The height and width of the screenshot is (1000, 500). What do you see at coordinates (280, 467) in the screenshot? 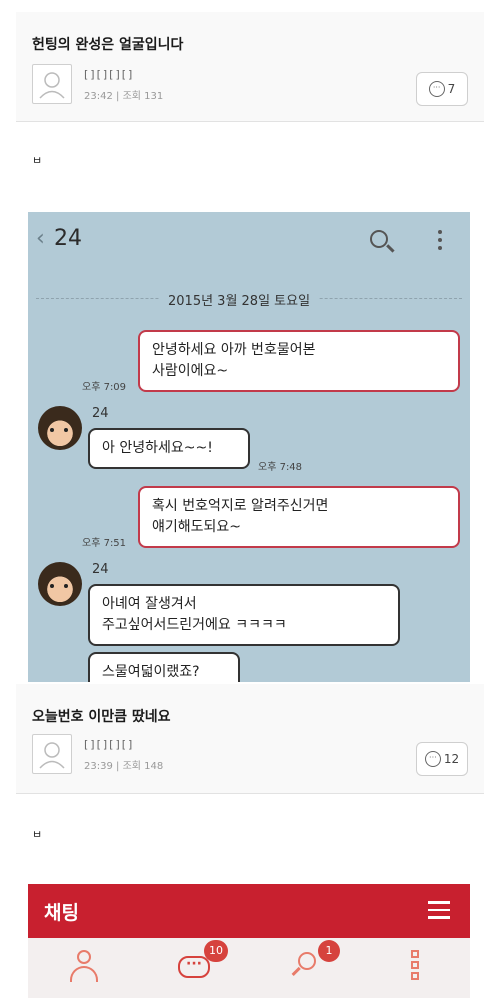
I see `message-time: 오후 7:48` at bounding box center [280, 467].